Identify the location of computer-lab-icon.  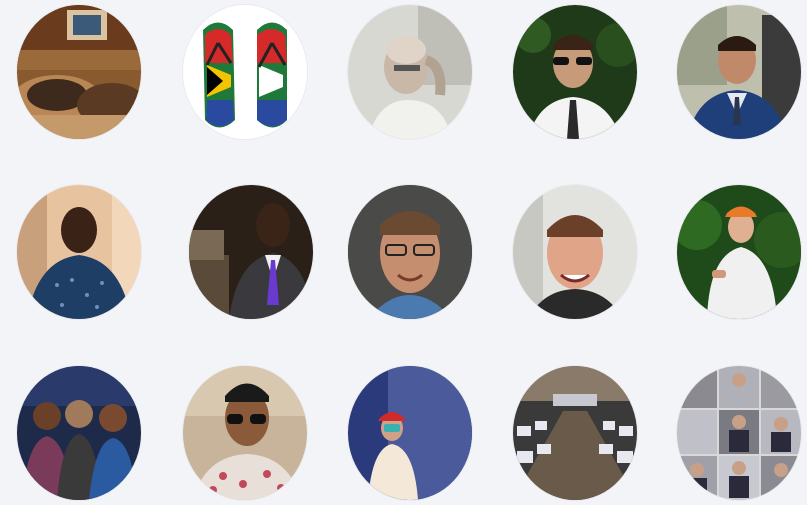
(575, 433).